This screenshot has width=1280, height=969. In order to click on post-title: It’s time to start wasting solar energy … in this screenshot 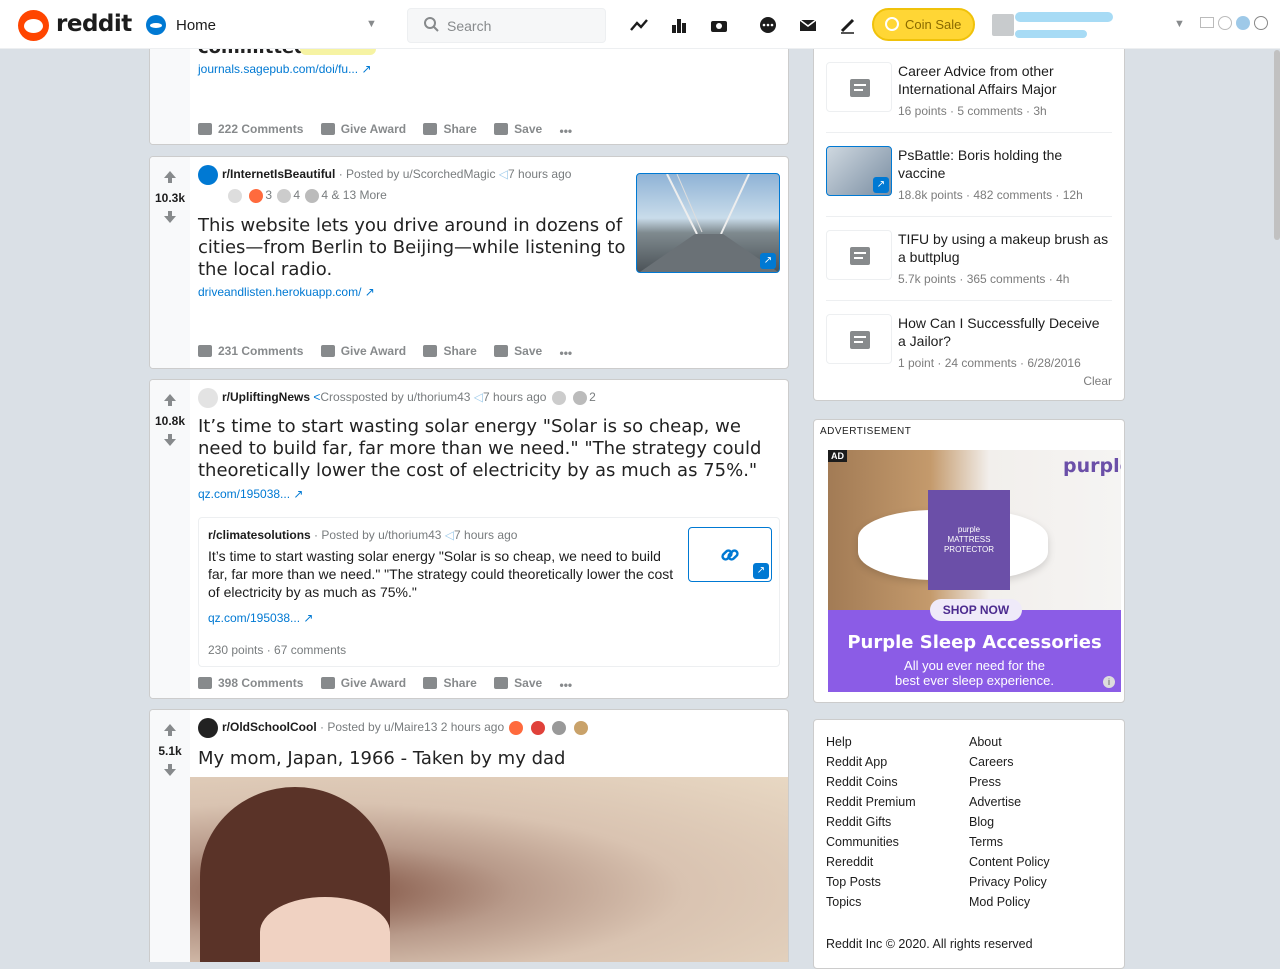, I will do `click(485, 449)`.